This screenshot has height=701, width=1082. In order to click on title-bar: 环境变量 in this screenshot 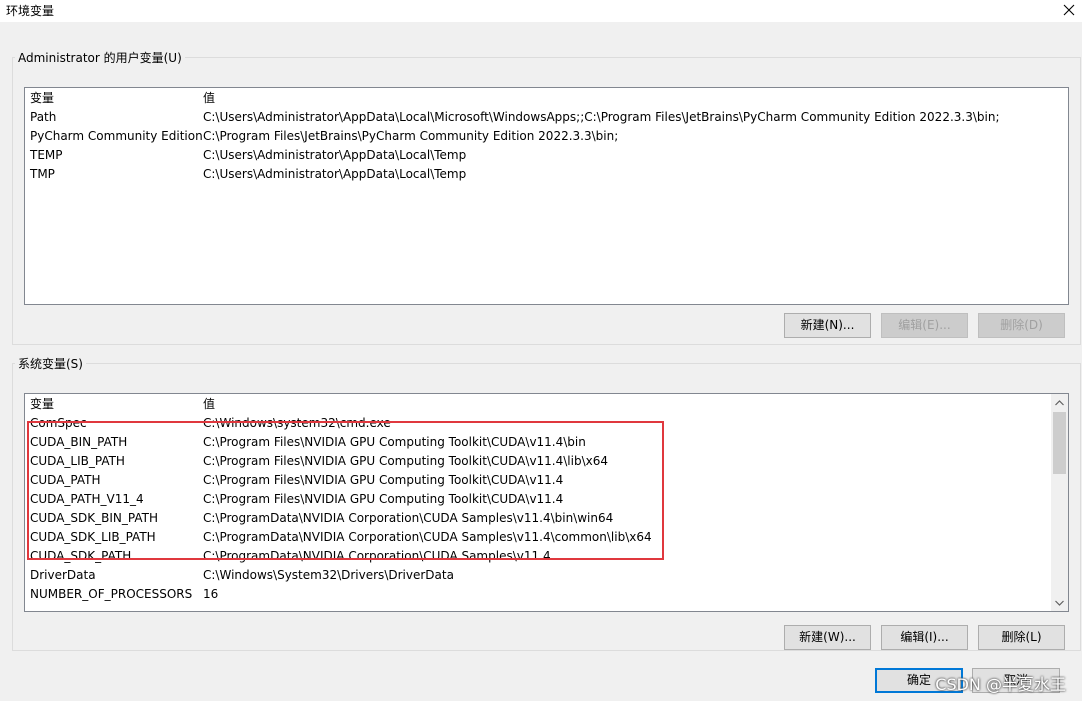, I will do `click(541, 11)`.